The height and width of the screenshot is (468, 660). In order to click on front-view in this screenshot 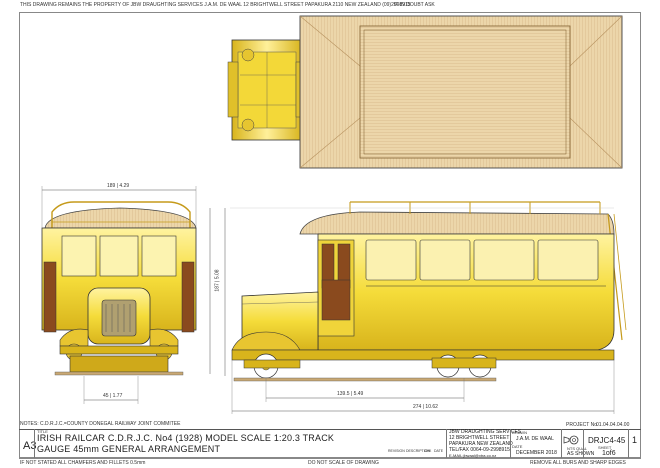, I will do `click(126, 295)`.